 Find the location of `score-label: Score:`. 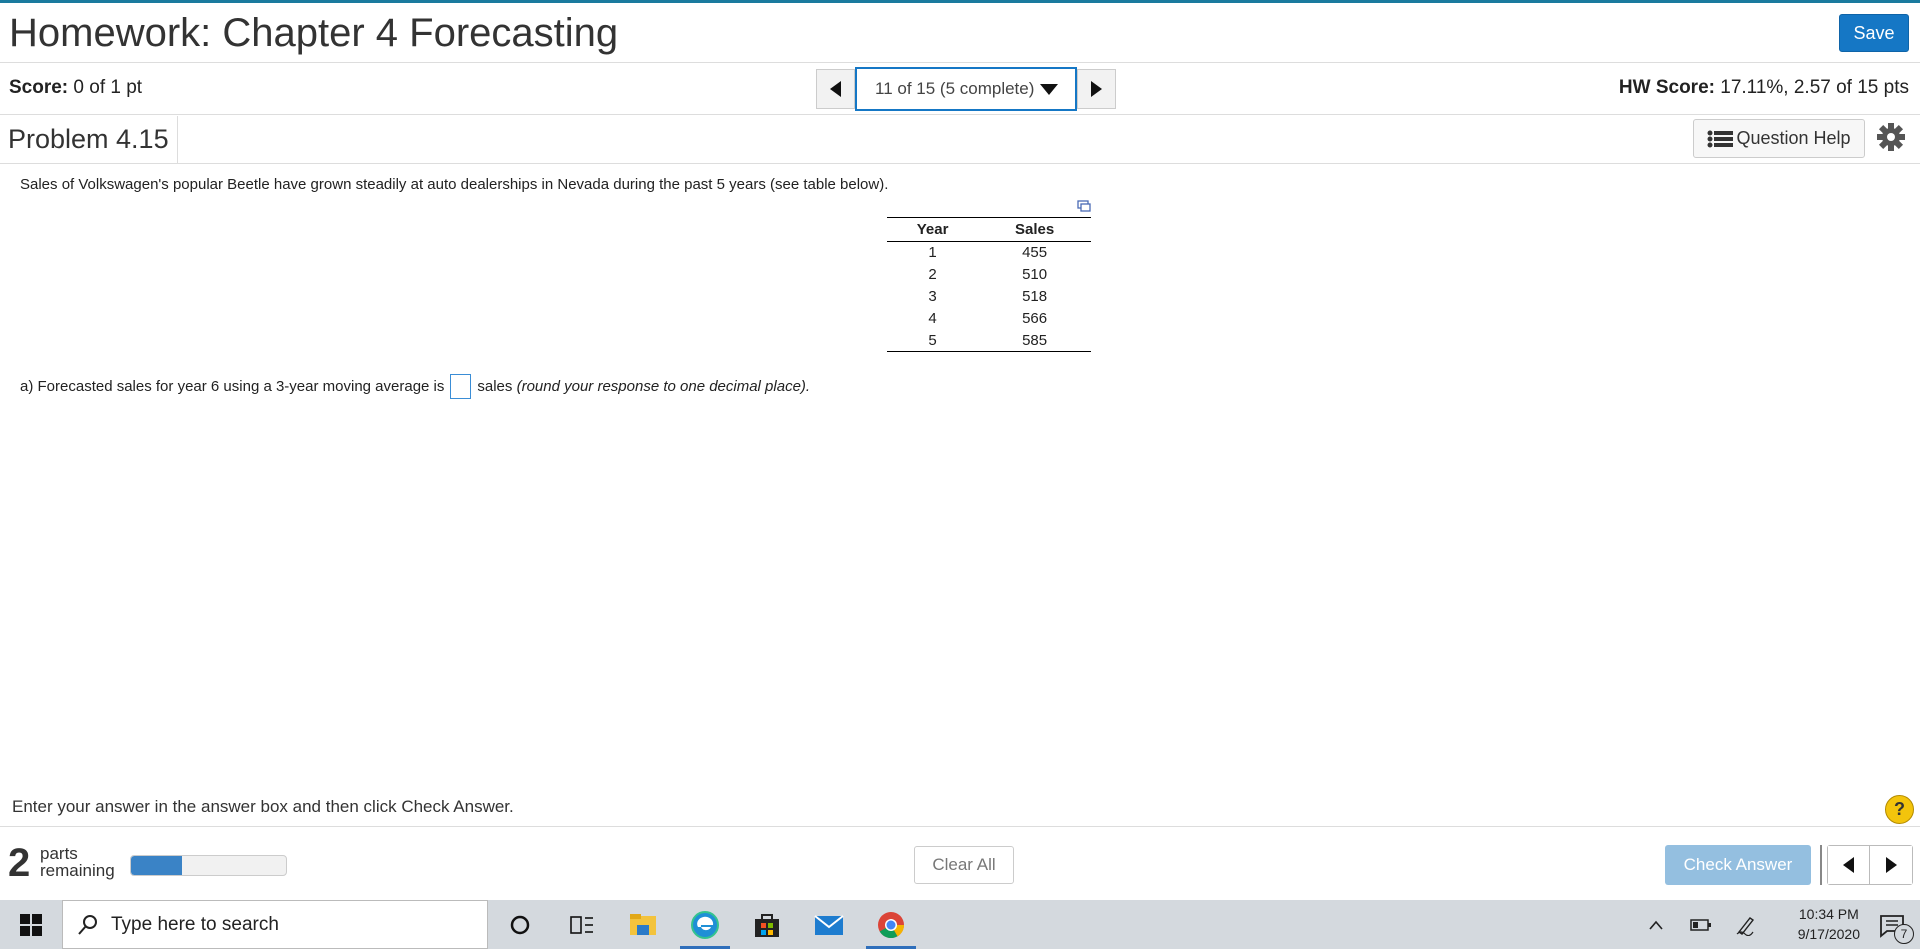

score-label: Score: is located at coordinates (39, 87).